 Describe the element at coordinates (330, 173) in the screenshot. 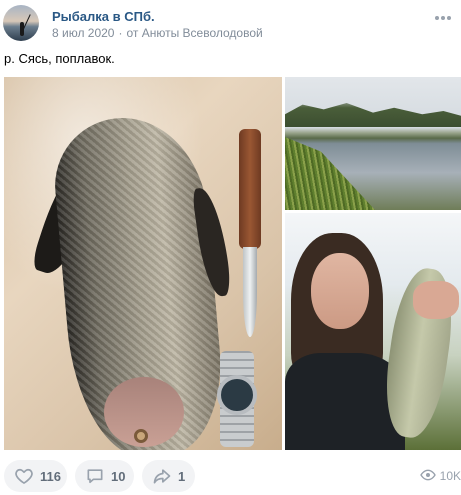

I see `riverbank-reeds` at that location.